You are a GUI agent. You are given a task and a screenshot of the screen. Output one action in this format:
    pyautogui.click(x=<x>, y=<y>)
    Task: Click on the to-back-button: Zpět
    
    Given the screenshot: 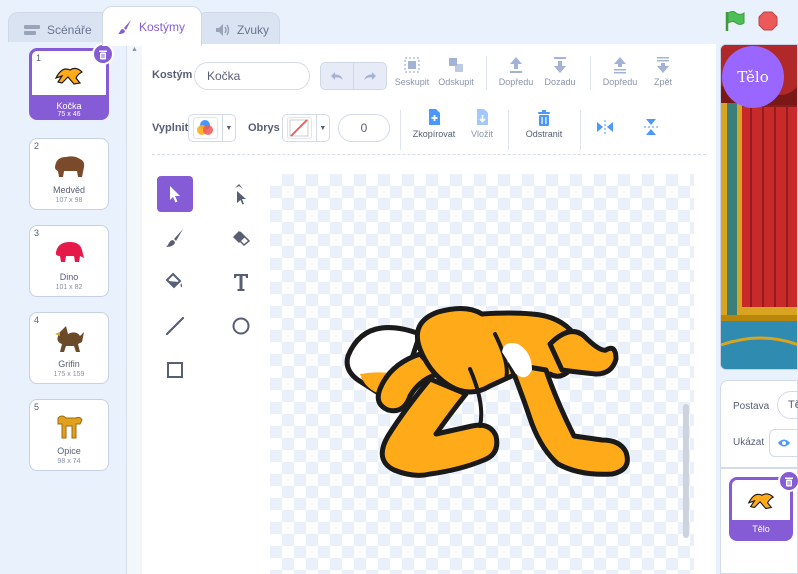 What is the action you would take?
    pyautogui.click(x=663, y=70)
    